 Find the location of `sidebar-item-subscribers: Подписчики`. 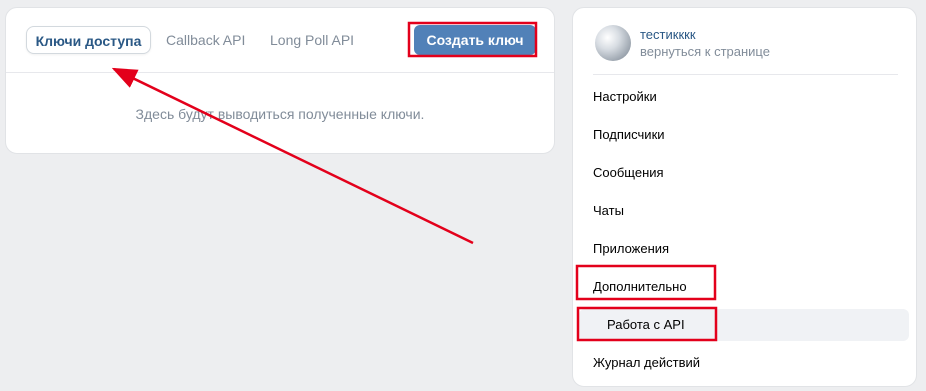

sidebar-item-subscribers: Подписчики is located at coordinates (744, 135).